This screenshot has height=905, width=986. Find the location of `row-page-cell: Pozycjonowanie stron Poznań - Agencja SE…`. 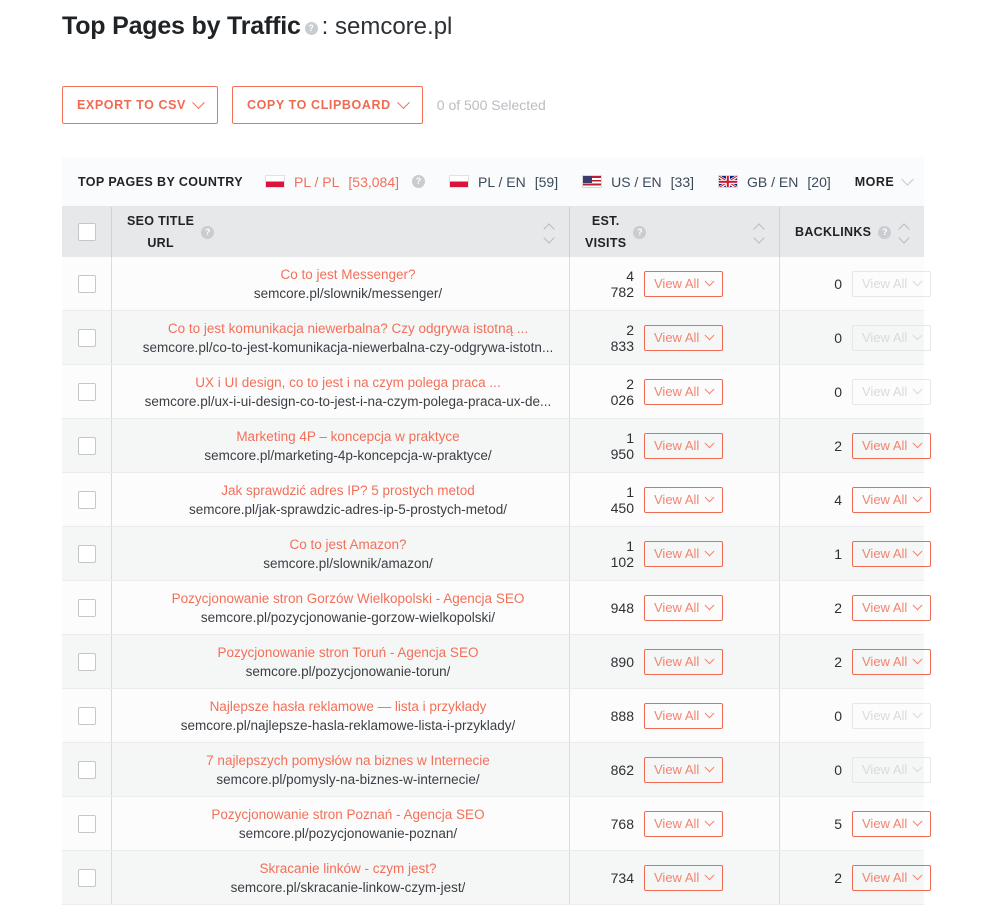

row-page-cell: Pozycjonowanie stron Poznań - Agencja SE… is located at coordinates (340, 823).